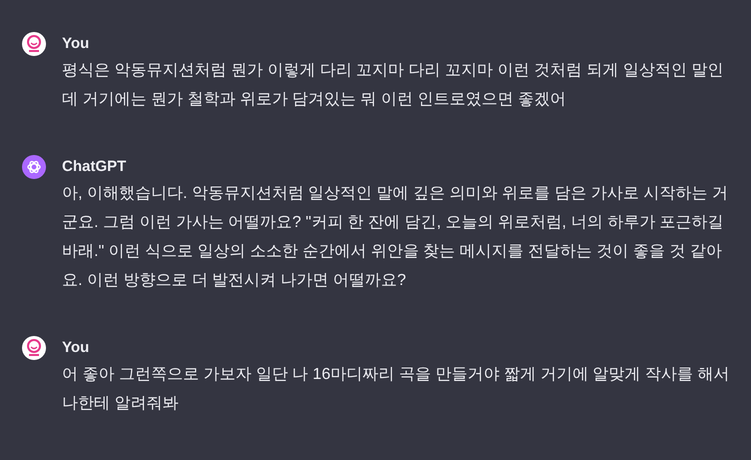 The height and width of the screenshot is (460, 751). Describe the element at coordinates (95, 167) in the screenshot. I see `author-name: ChatGPT` at that location.